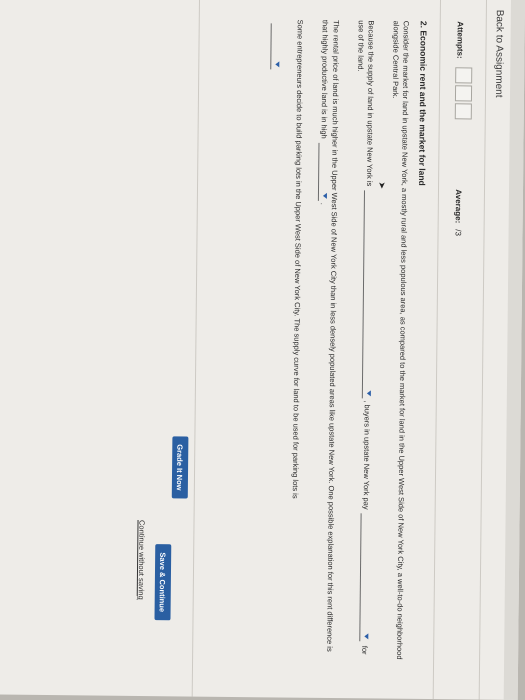 This screenshot has height=700, width=525. Describe the element at coordinates (458, 206) in the screenshot. I see `average-label: Average:` at that location.